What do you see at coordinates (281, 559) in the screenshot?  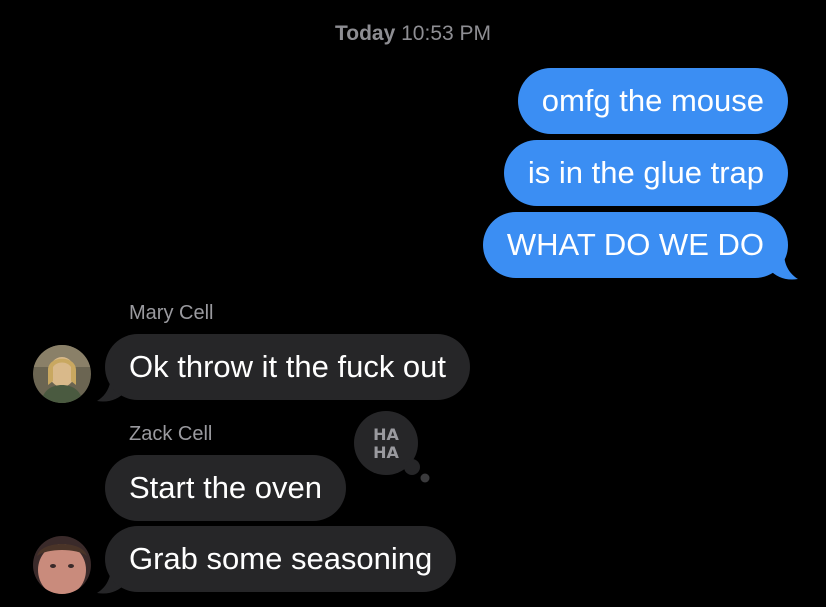 I see `incoming-message-bubble: Grab some seasoning` at bounding box center [281, 559].